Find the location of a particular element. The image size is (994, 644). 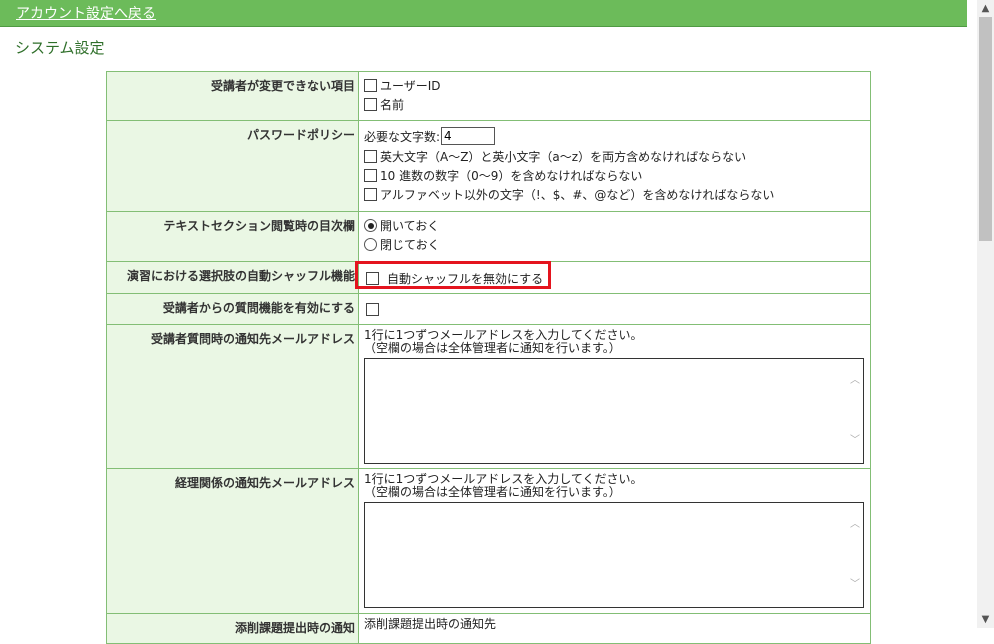

top-nav-bar: アカウント設定へ戻る is located at coordinates (483, 13).